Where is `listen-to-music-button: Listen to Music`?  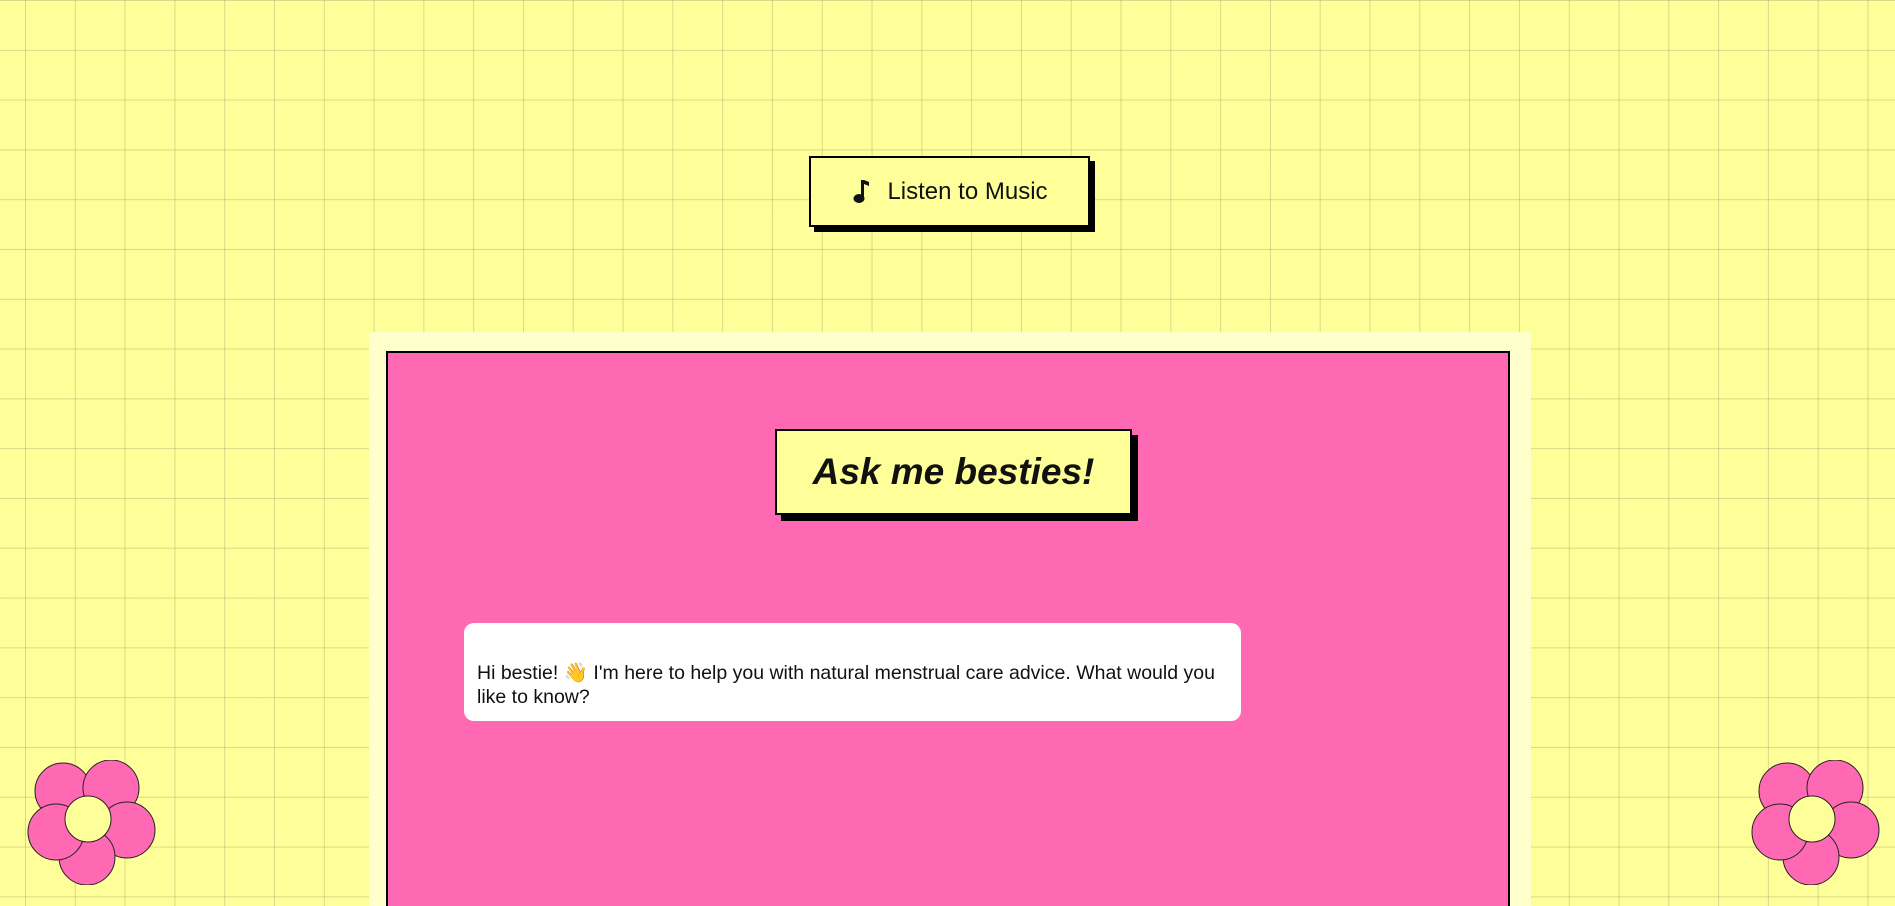
listen-to-music-button: Listen to Music is located at coordinates (949, 191).